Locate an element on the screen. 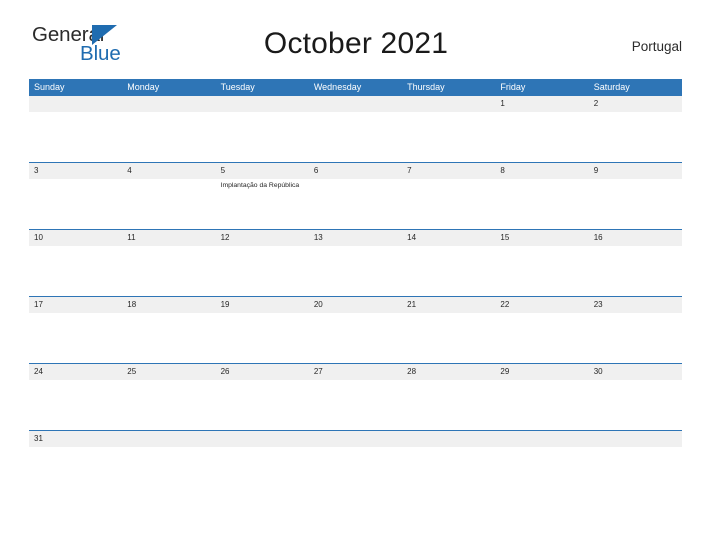  day-number: 27 is located at coordinates (355, 372).